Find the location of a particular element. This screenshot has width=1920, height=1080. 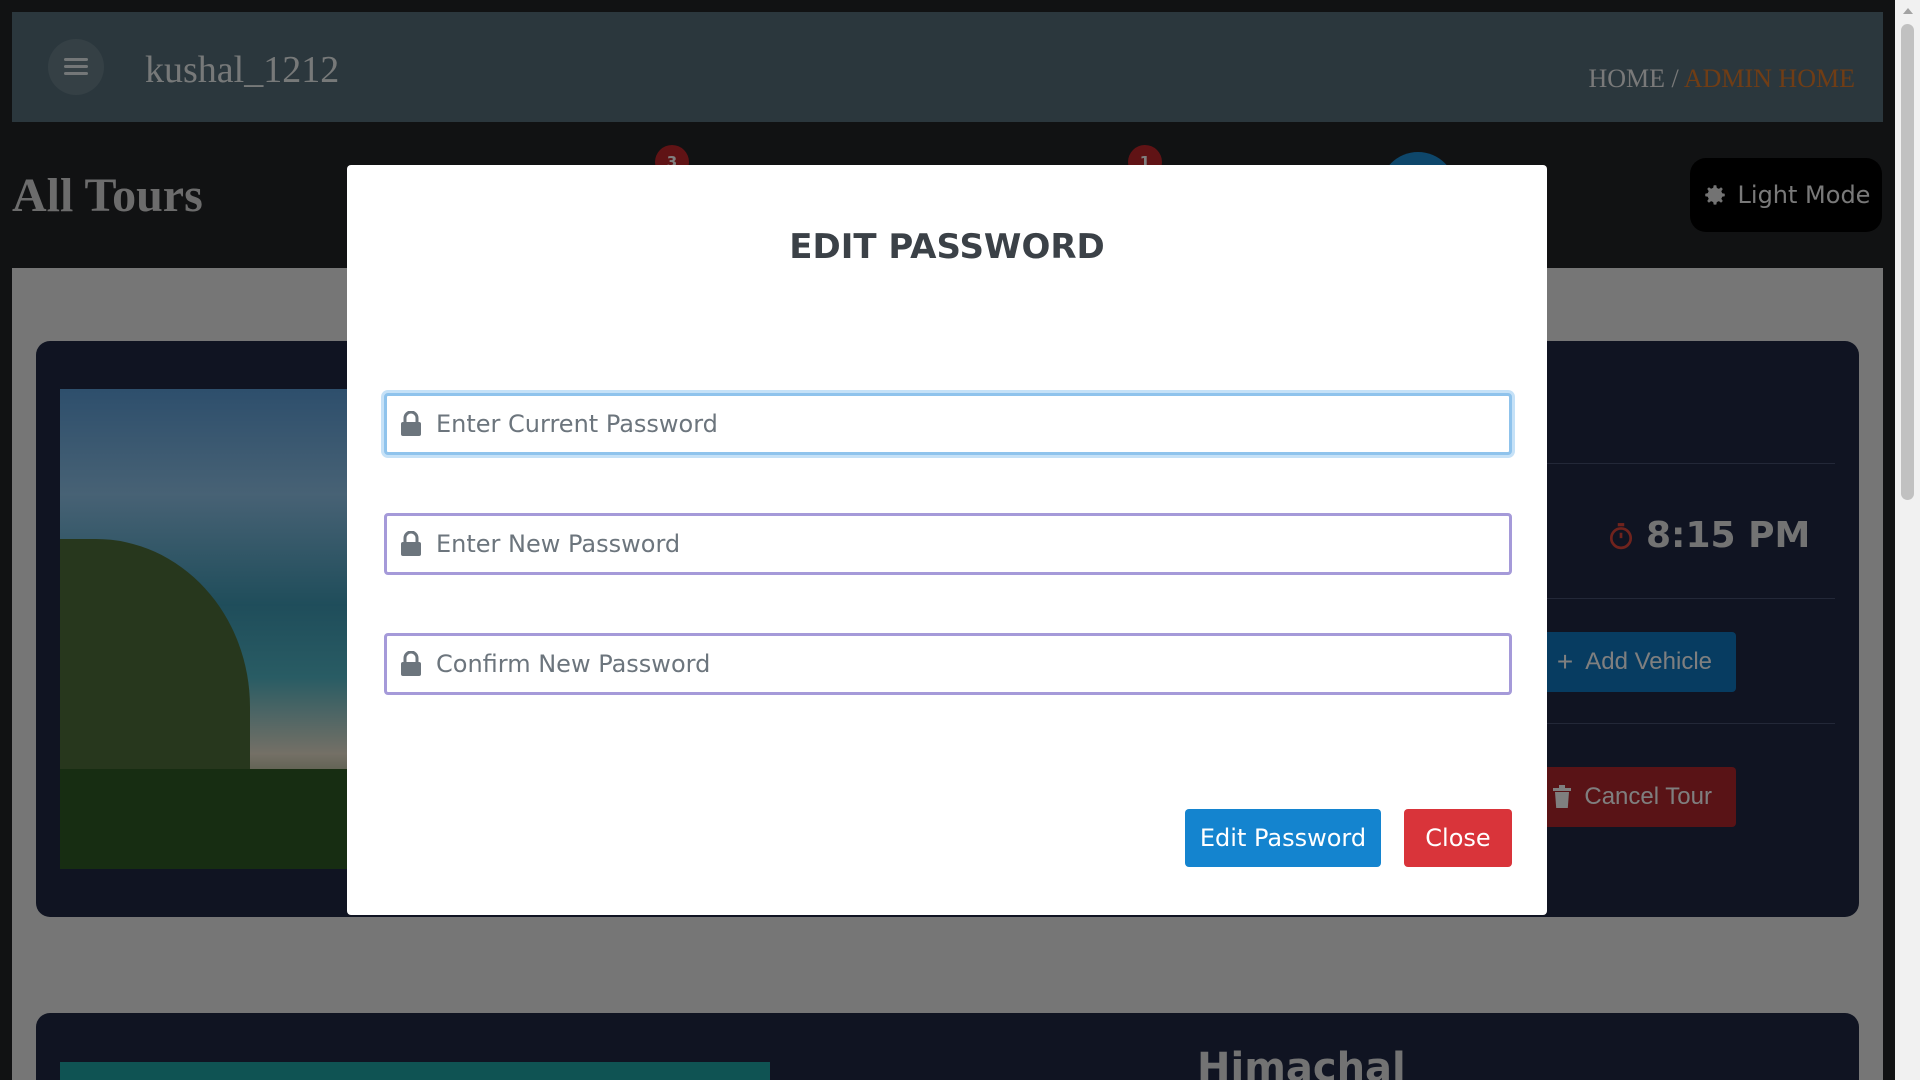

confirm-password-field is located at coordinates (948, 664).